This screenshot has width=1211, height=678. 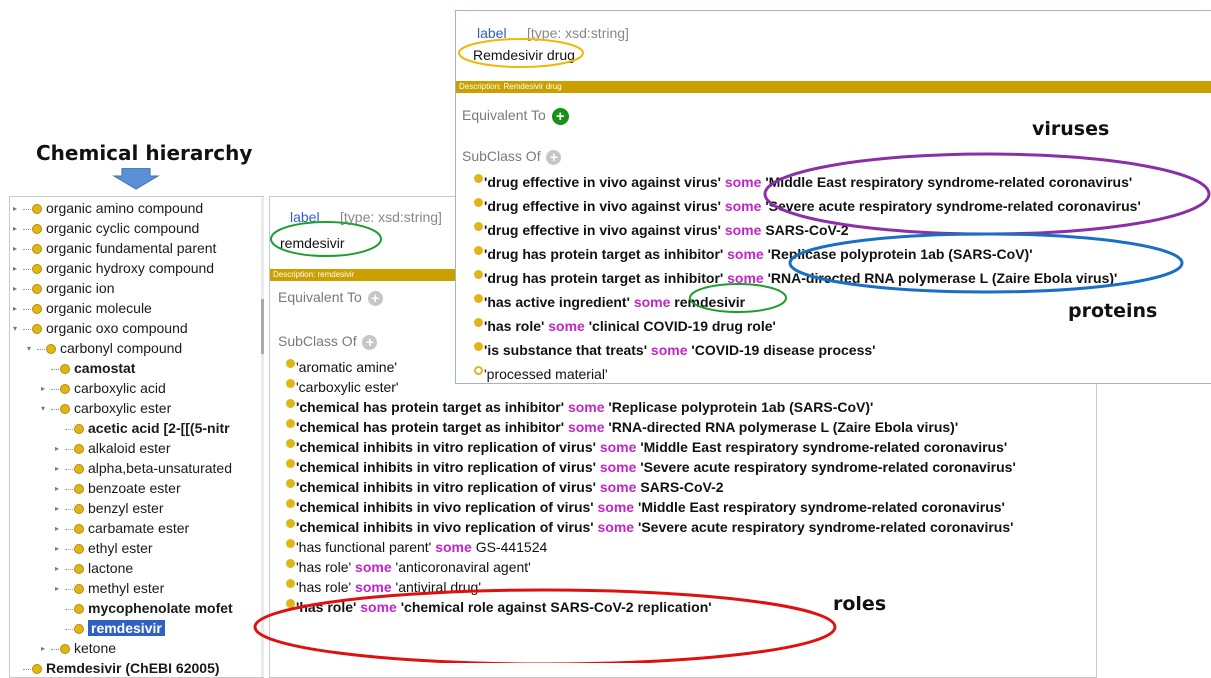 What do you see at coordinates (104, 348) in the screenshot?
I see `tree-node: ▾ carbonyl compound` at bounding box center [104, 348].